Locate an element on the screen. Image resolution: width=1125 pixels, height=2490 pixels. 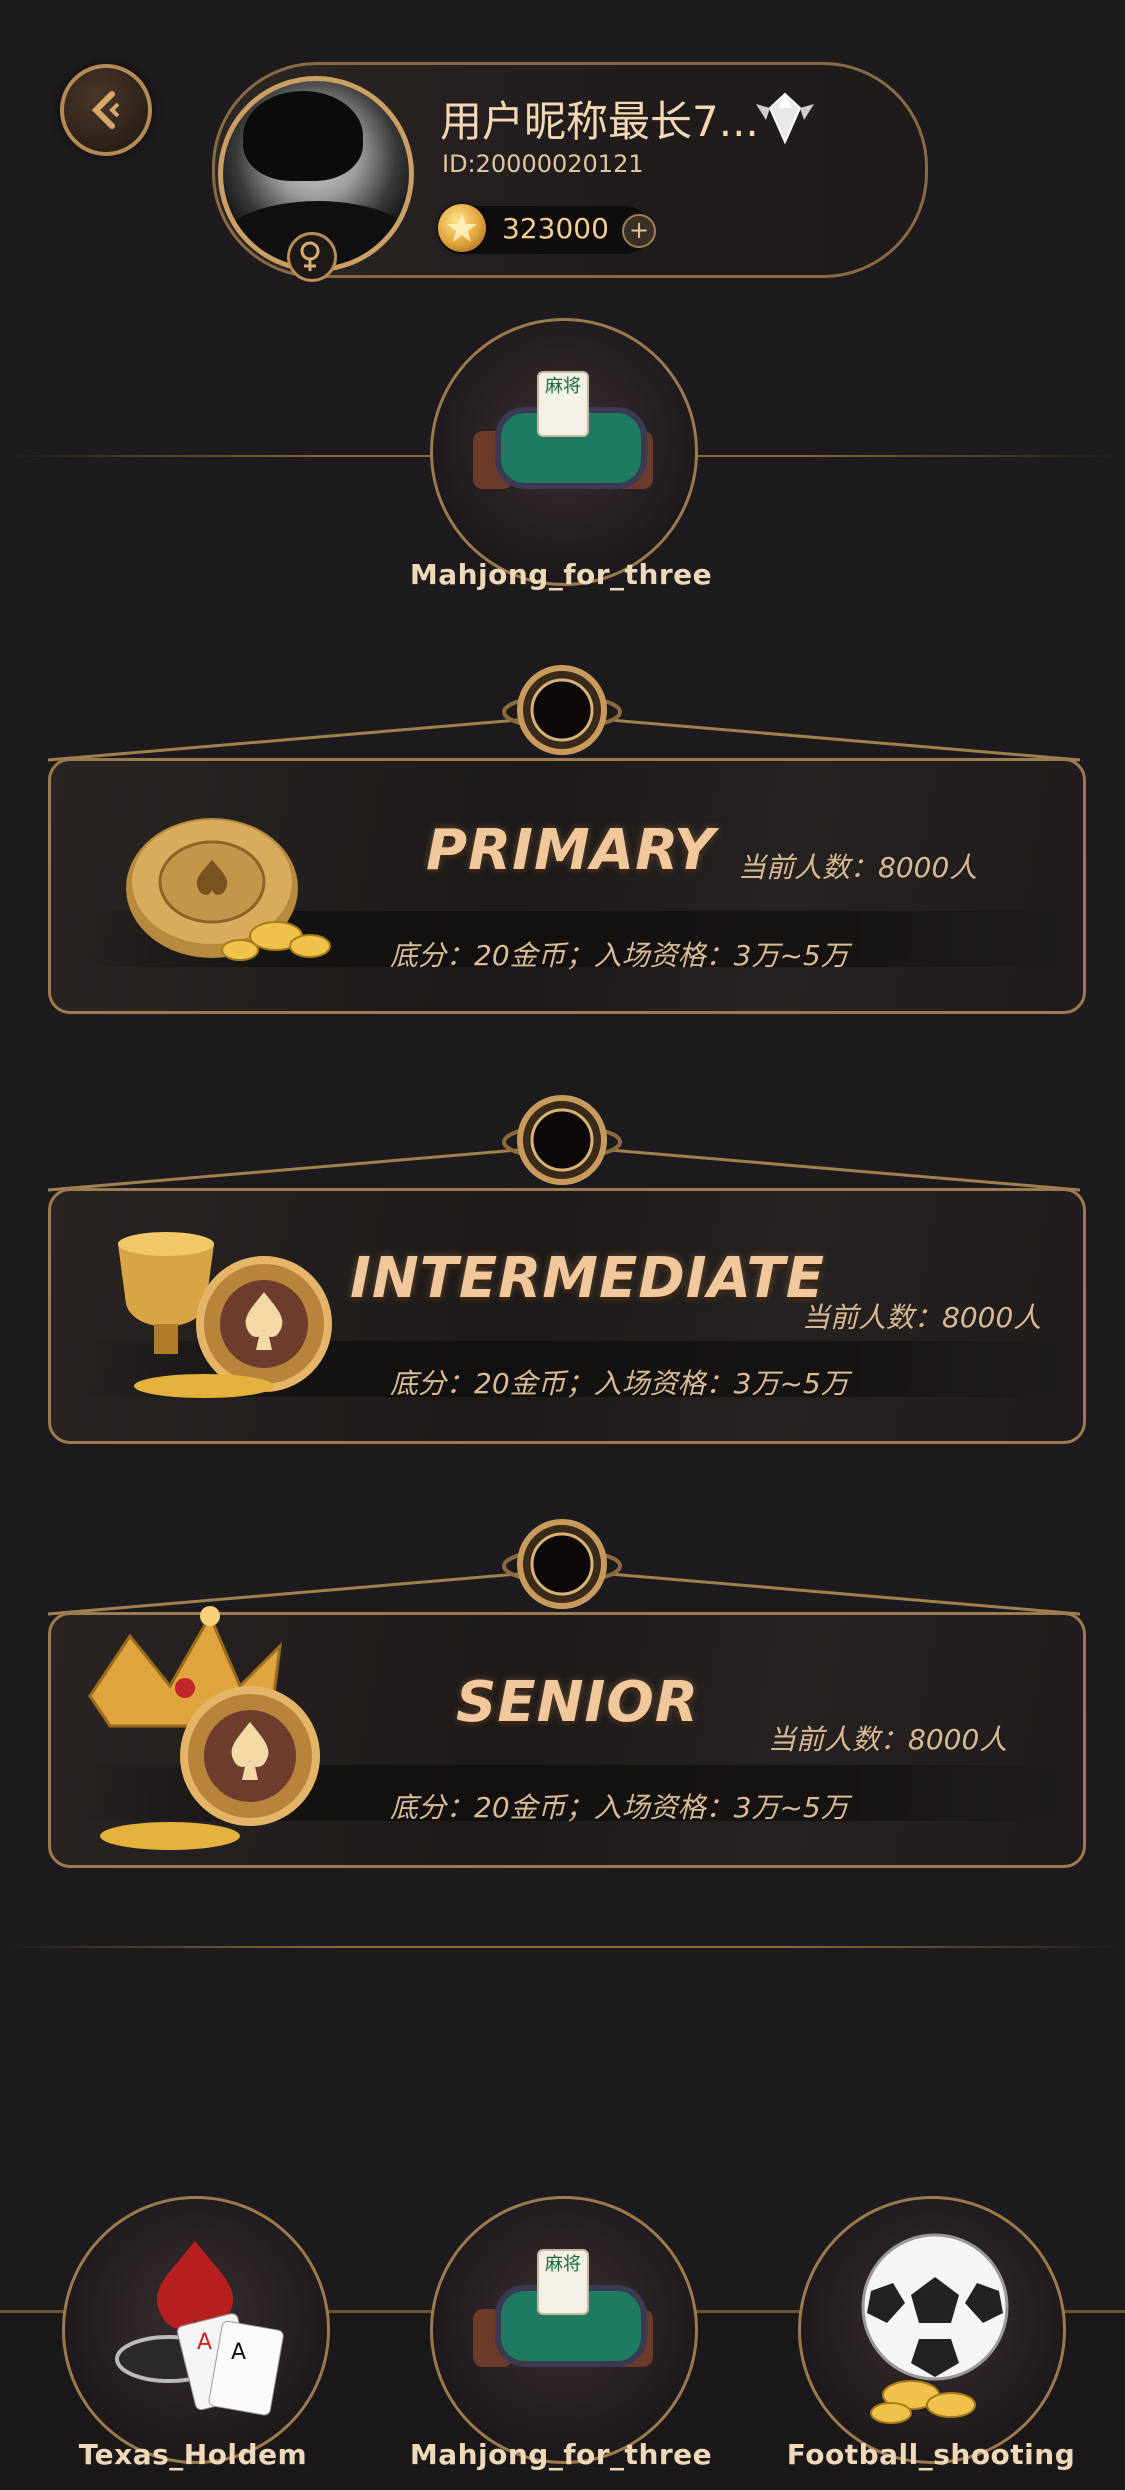
nav-label: Football_shooting is located at coordinates (931, 2454).